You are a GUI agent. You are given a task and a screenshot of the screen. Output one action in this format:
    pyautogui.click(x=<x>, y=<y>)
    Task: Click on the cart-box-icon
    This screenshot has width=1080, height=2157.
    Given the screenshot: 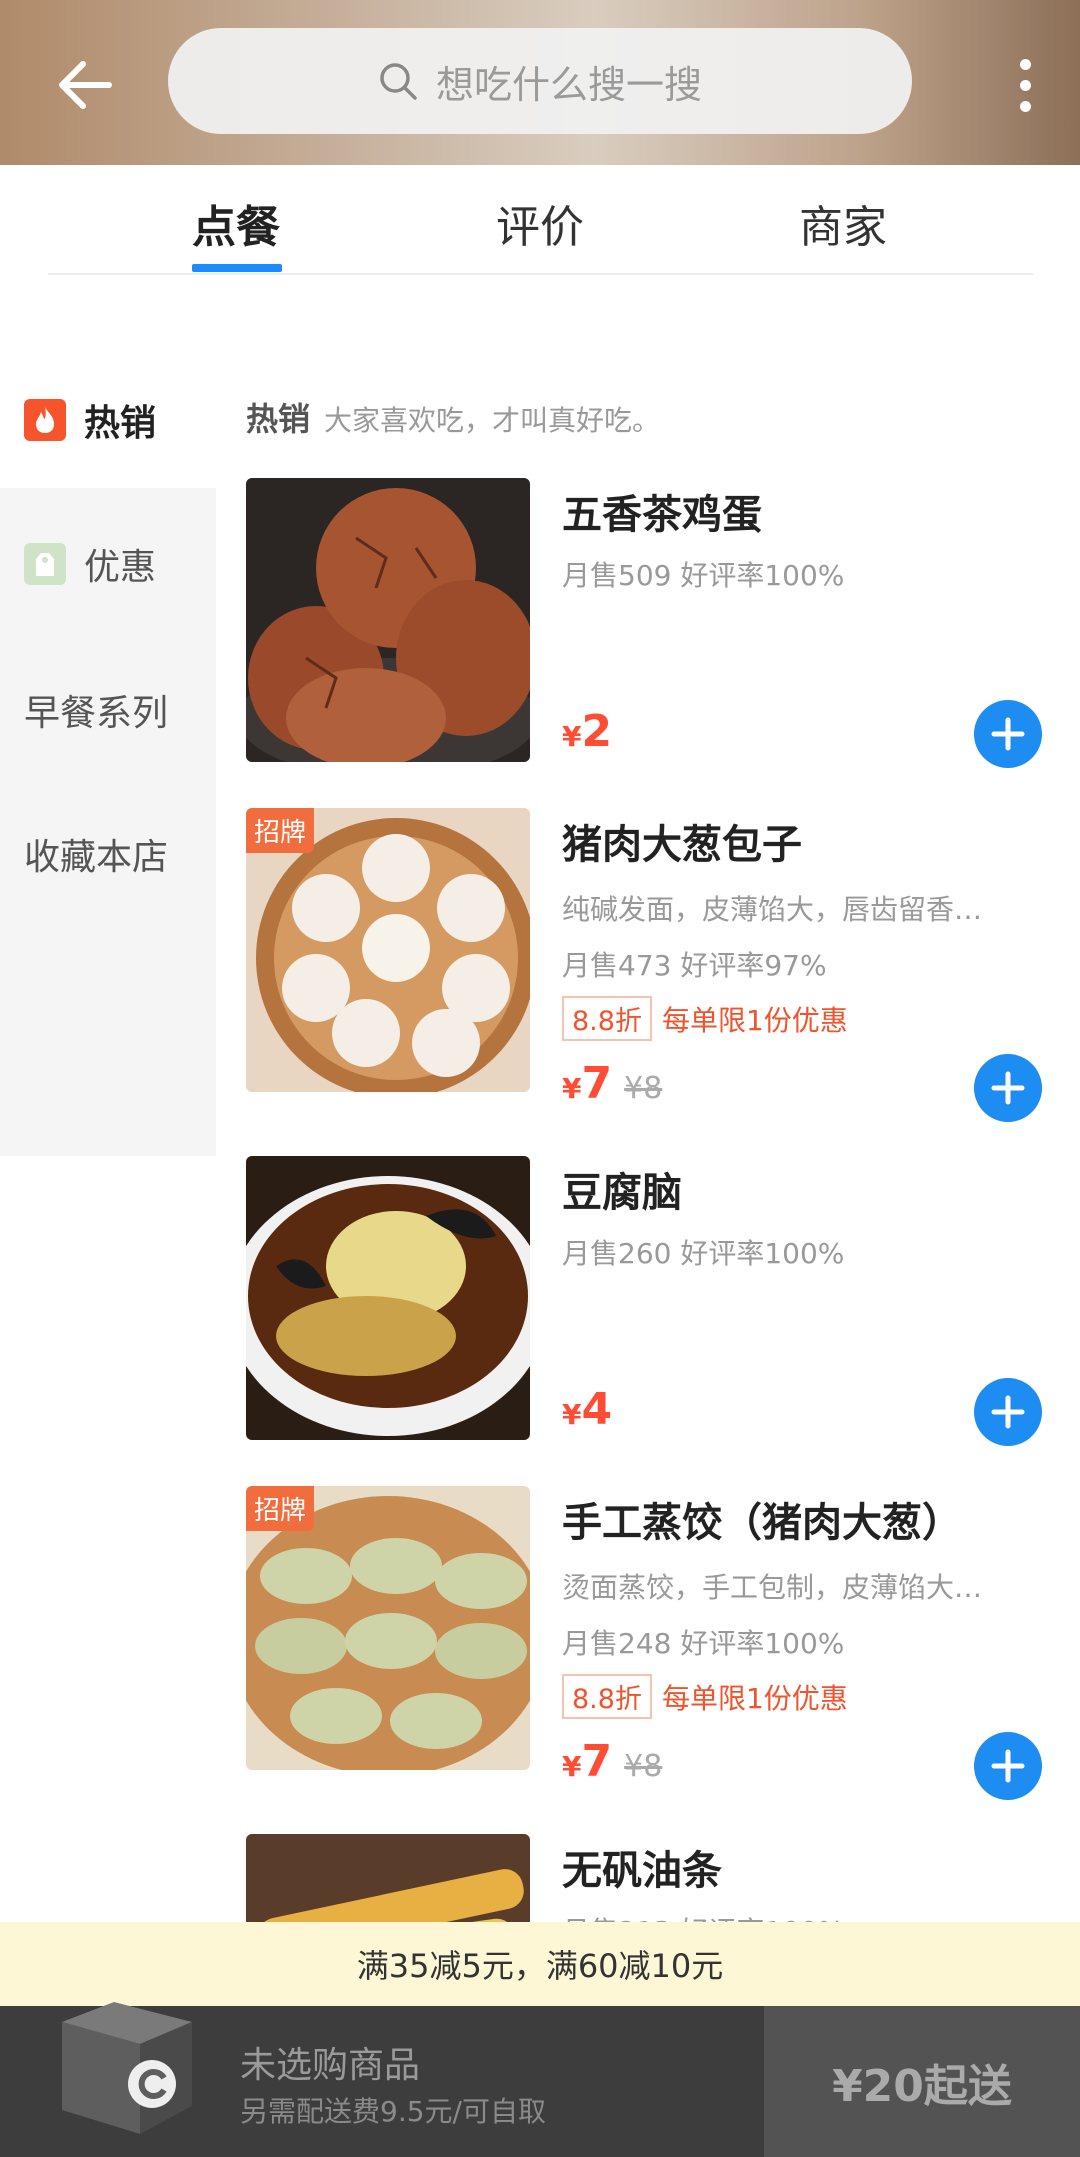 What is the action you would take?
    pyautogui.click(x=124, y=2061)
    